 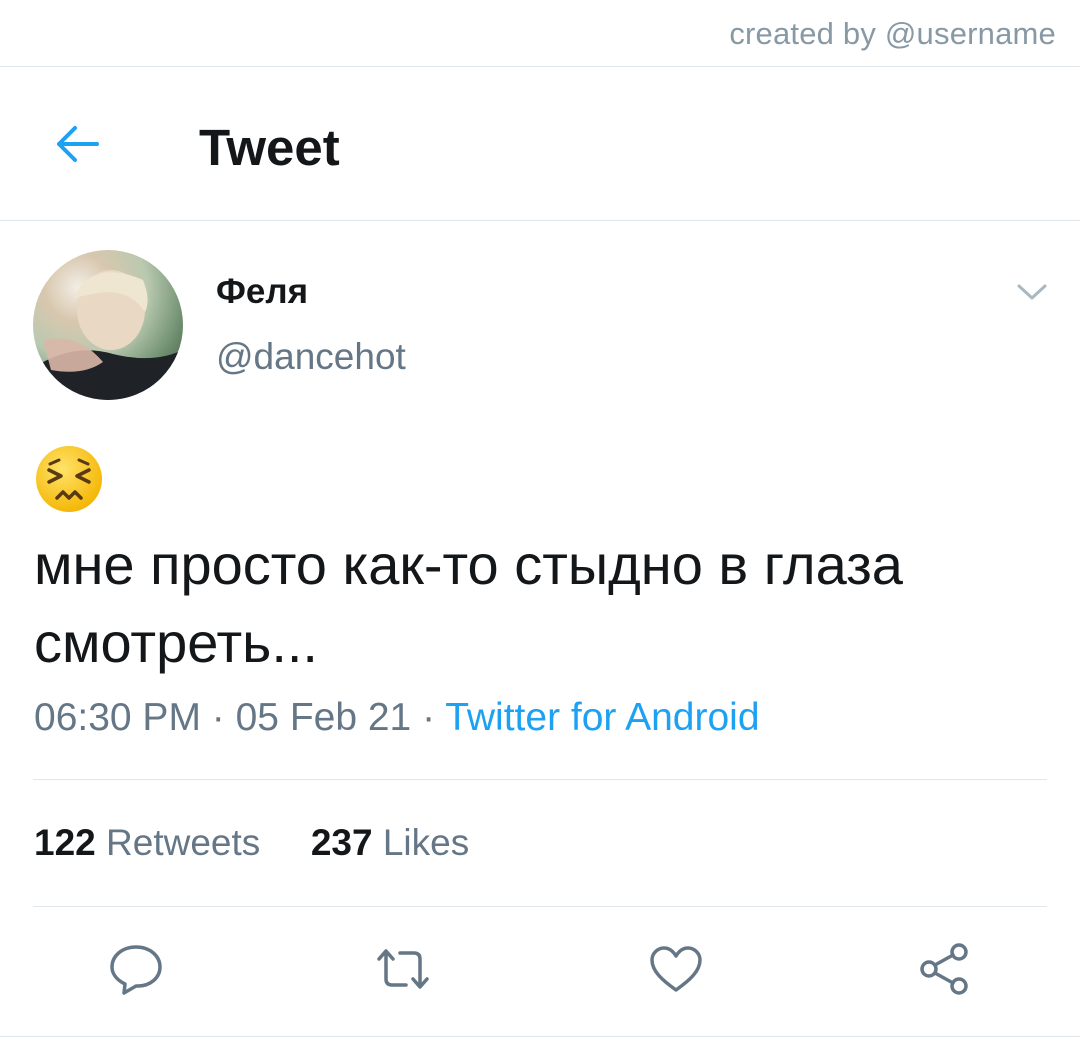 I want to click on retweet-button, so click(x=403, y=969).